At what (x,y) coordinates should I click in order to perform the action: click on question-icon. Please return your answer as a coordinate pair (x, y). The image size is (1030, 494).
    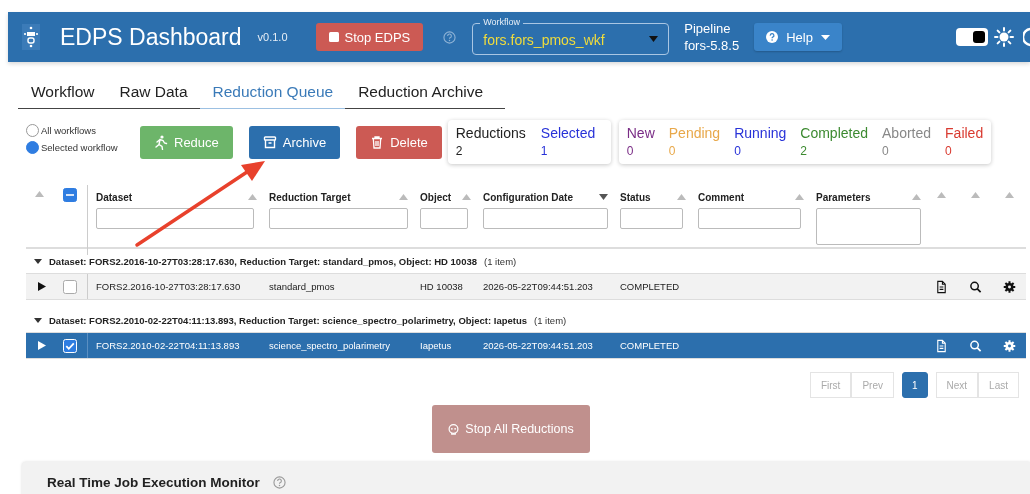
    Looking at the image, I should click on (772, 37).